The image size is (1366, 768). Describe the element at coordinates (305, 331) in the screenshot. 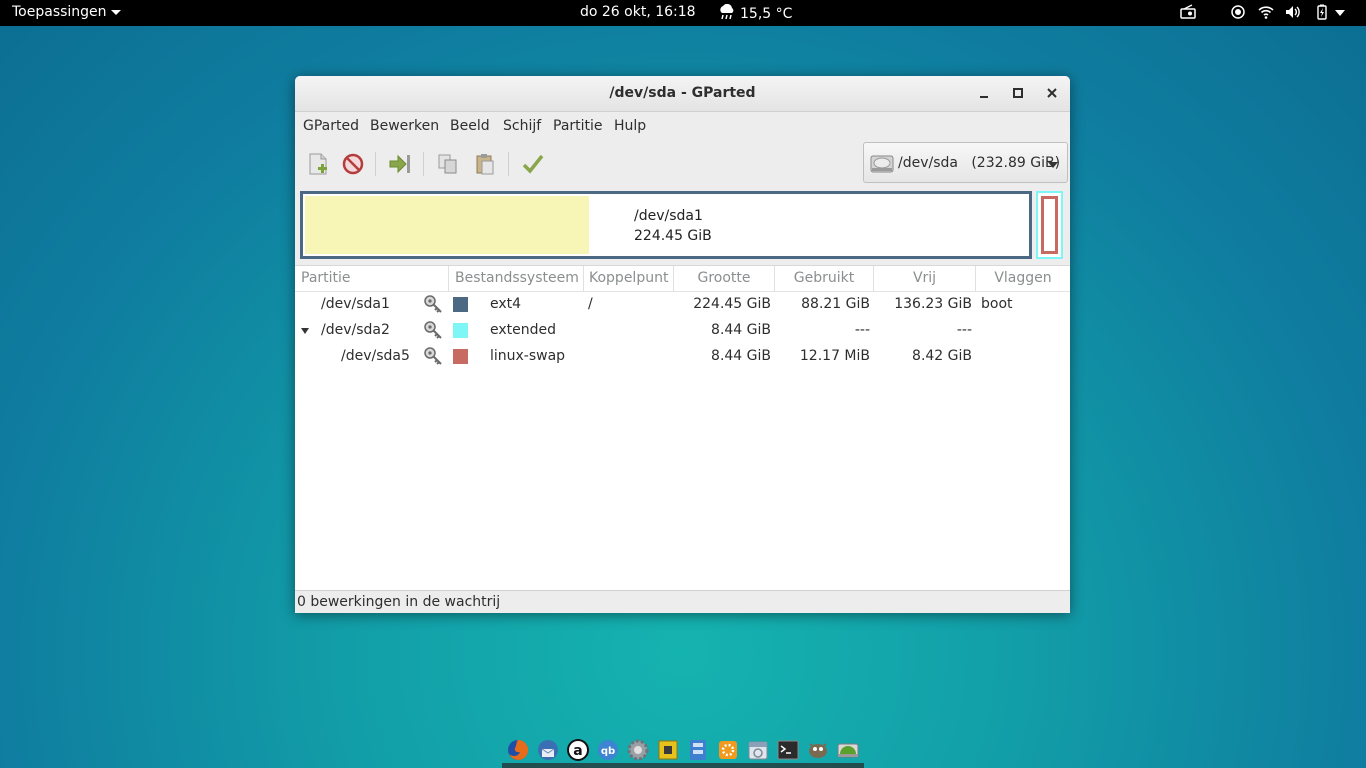

I see `expander-arrow-icon` at that location.